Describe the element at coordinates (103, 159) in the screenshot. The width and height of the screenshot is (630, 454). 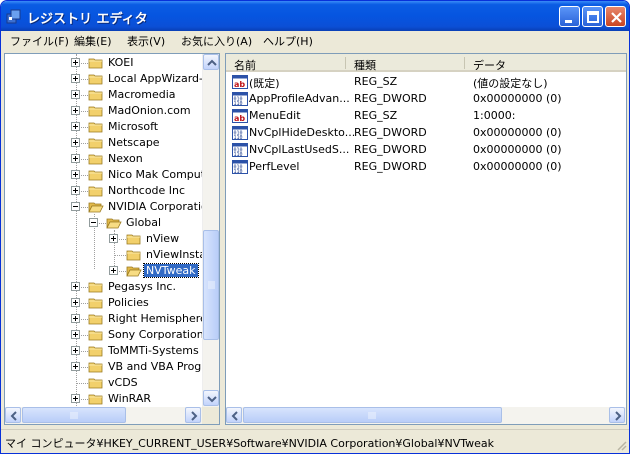
I see `tree-node: Nexon` at that location.